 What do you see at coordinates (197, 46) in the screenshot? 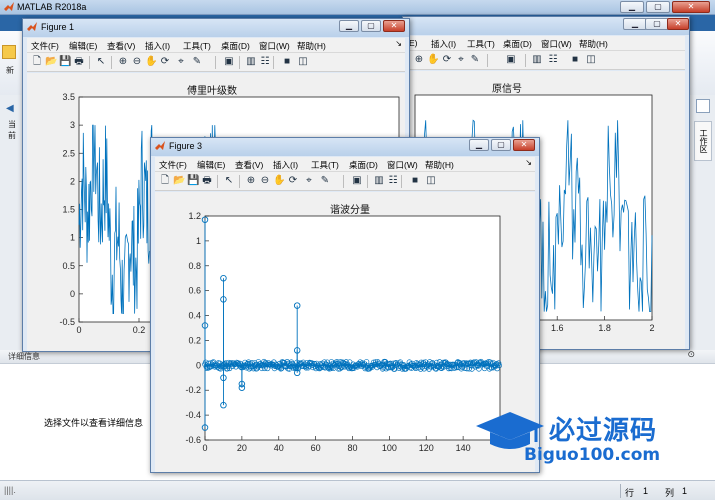
I see `fig1-menu-item: 工具(T)` at bounding box center [197, 46].